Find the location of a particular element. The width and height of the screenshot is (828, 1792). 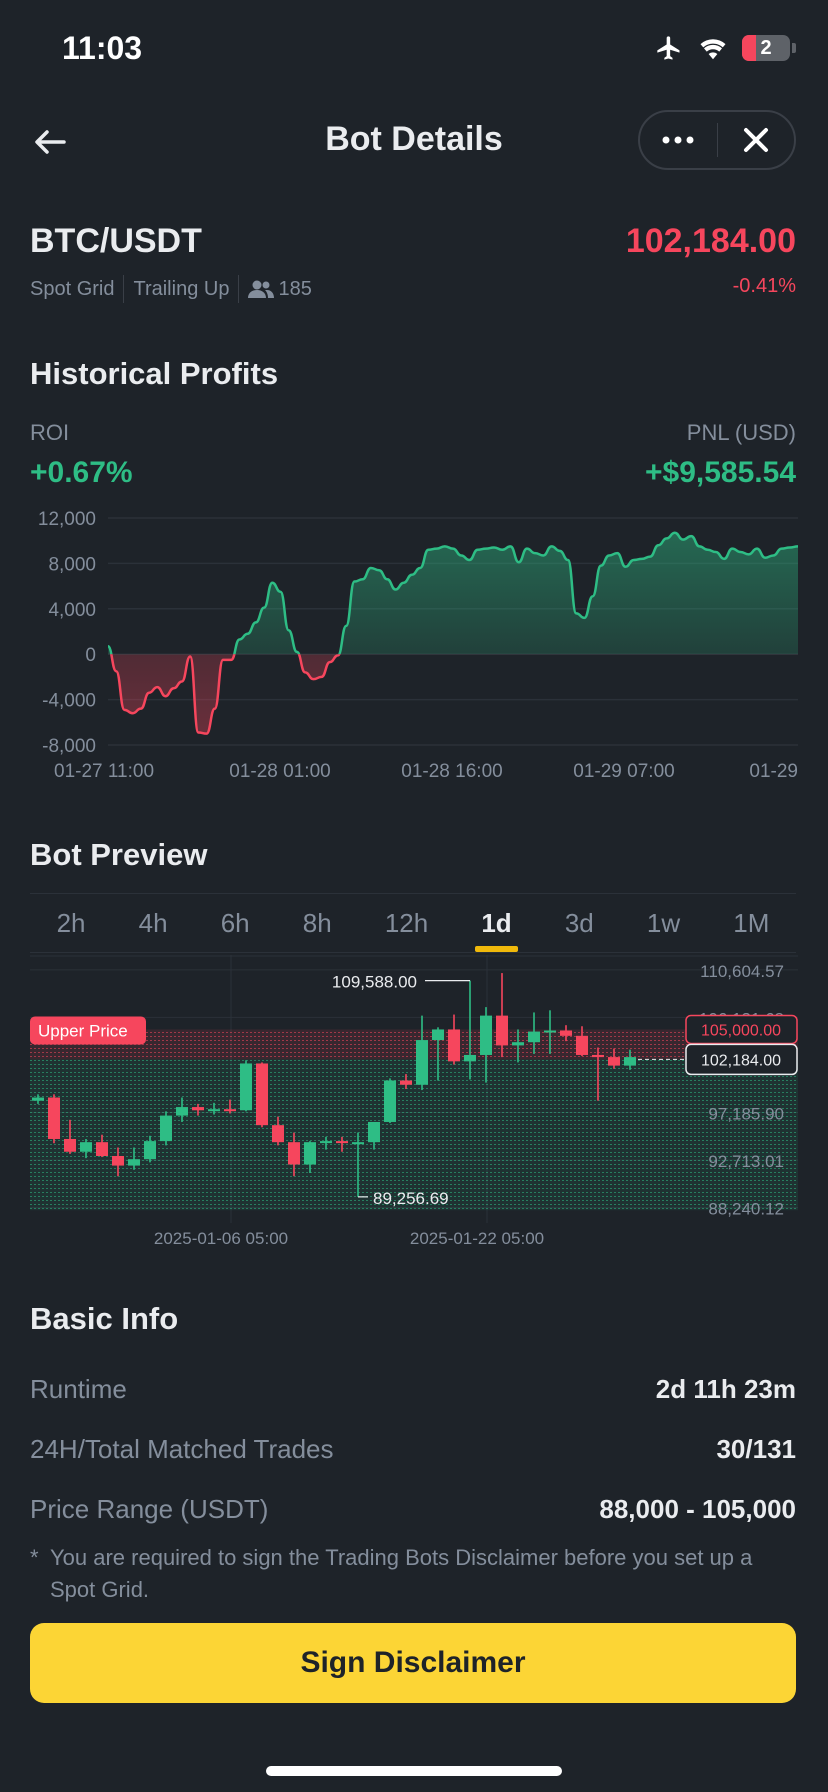

asterisk: * is located at coordinates (34, 1557).